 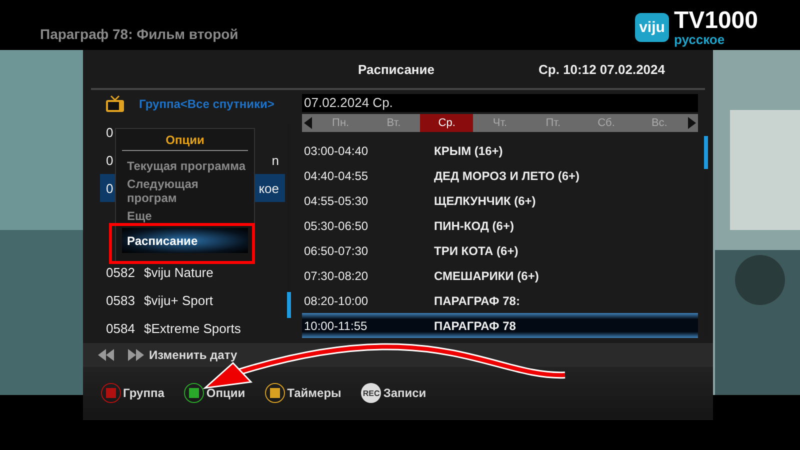 What do you see at coordinates (185, 190) in the screenshot?
I see `menu-item: Следующая програм` at bounding box center [185, 190].